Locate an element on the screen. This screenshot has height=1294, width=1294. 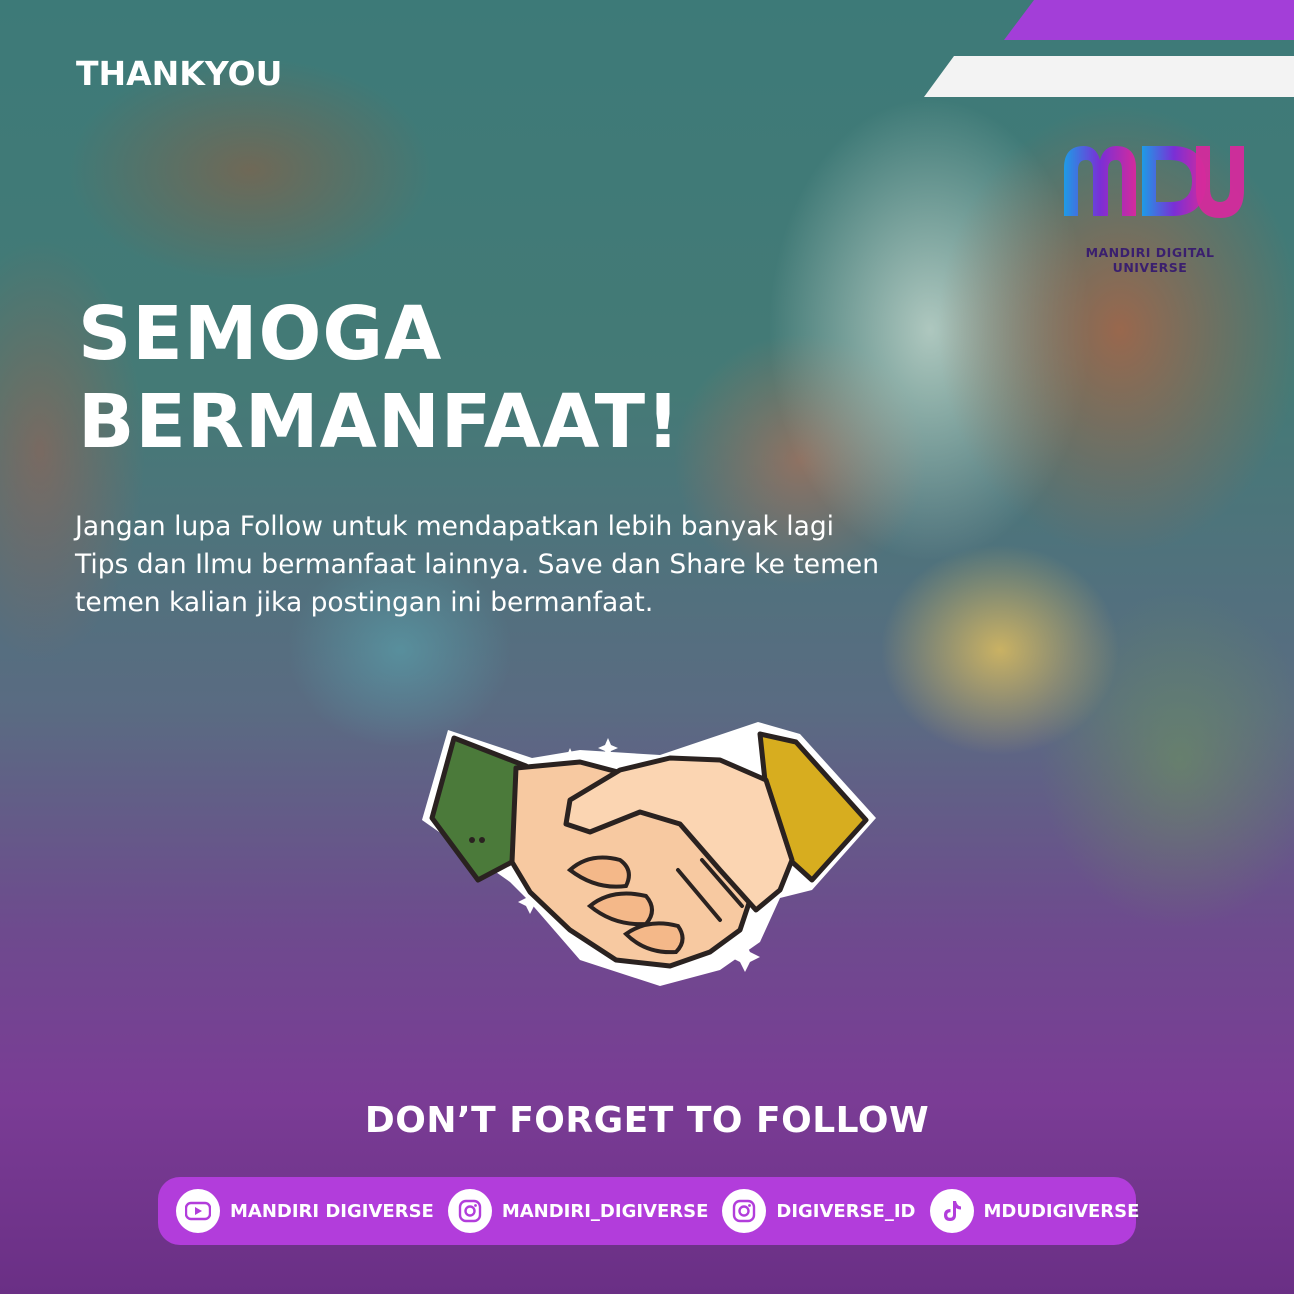
thankyou-label: THANKYOU is located at coordinates (179, 73).